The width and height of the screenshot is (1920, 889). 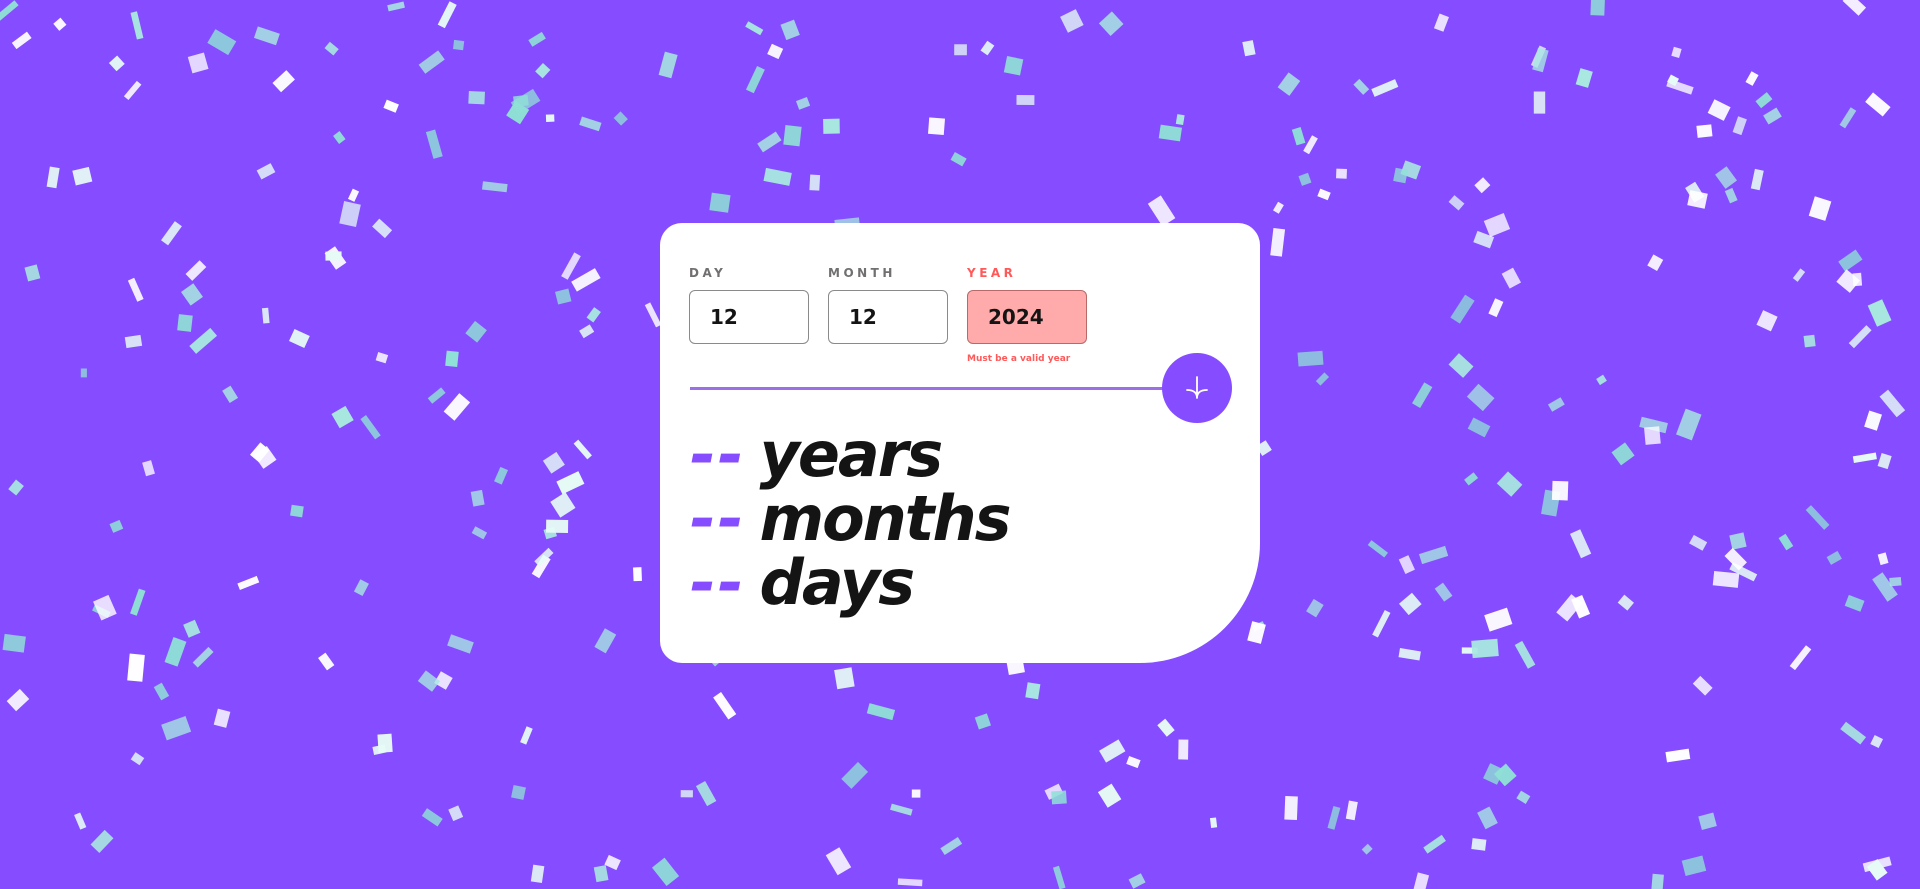 What do you see at coordinates (888, 317) in the screenshot?
I see `month-input` at bounding box center [888, 317].